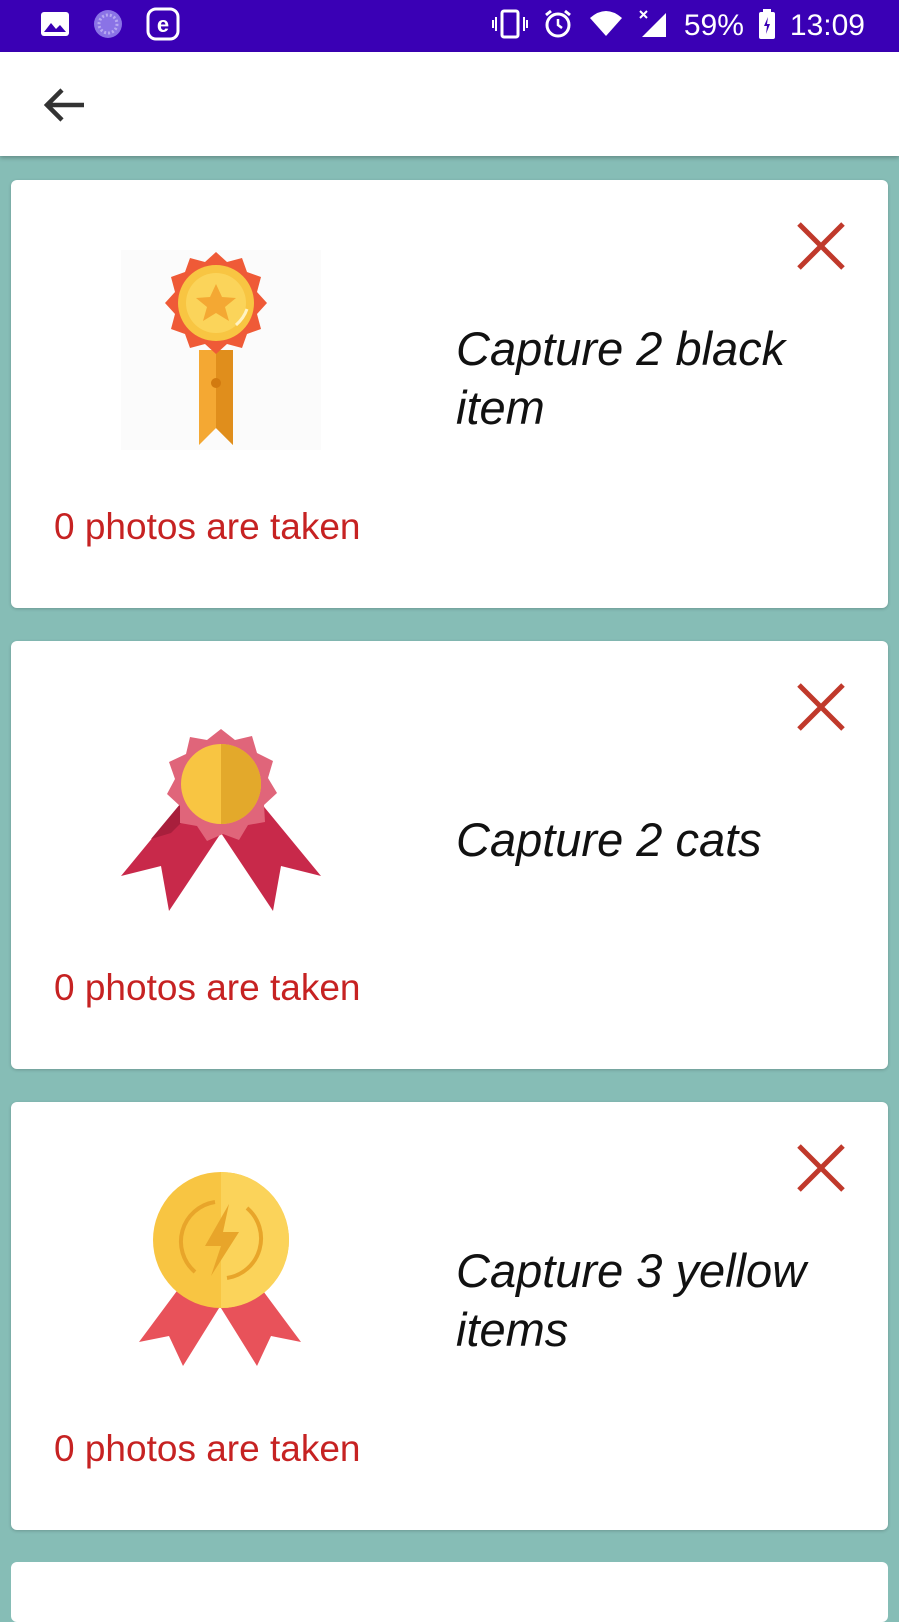 This screenshot has height=1622, width=899. Describe the element at coordinates (221, 811) in the screenshot. I see `rosette-medal-icon` at that location.